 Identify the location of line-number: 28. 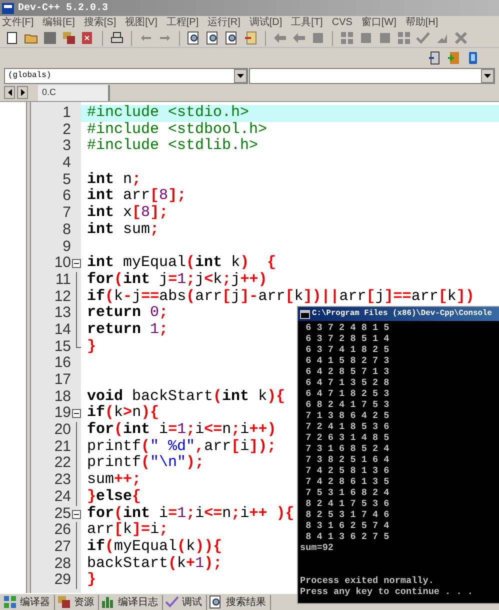
(62, 564).